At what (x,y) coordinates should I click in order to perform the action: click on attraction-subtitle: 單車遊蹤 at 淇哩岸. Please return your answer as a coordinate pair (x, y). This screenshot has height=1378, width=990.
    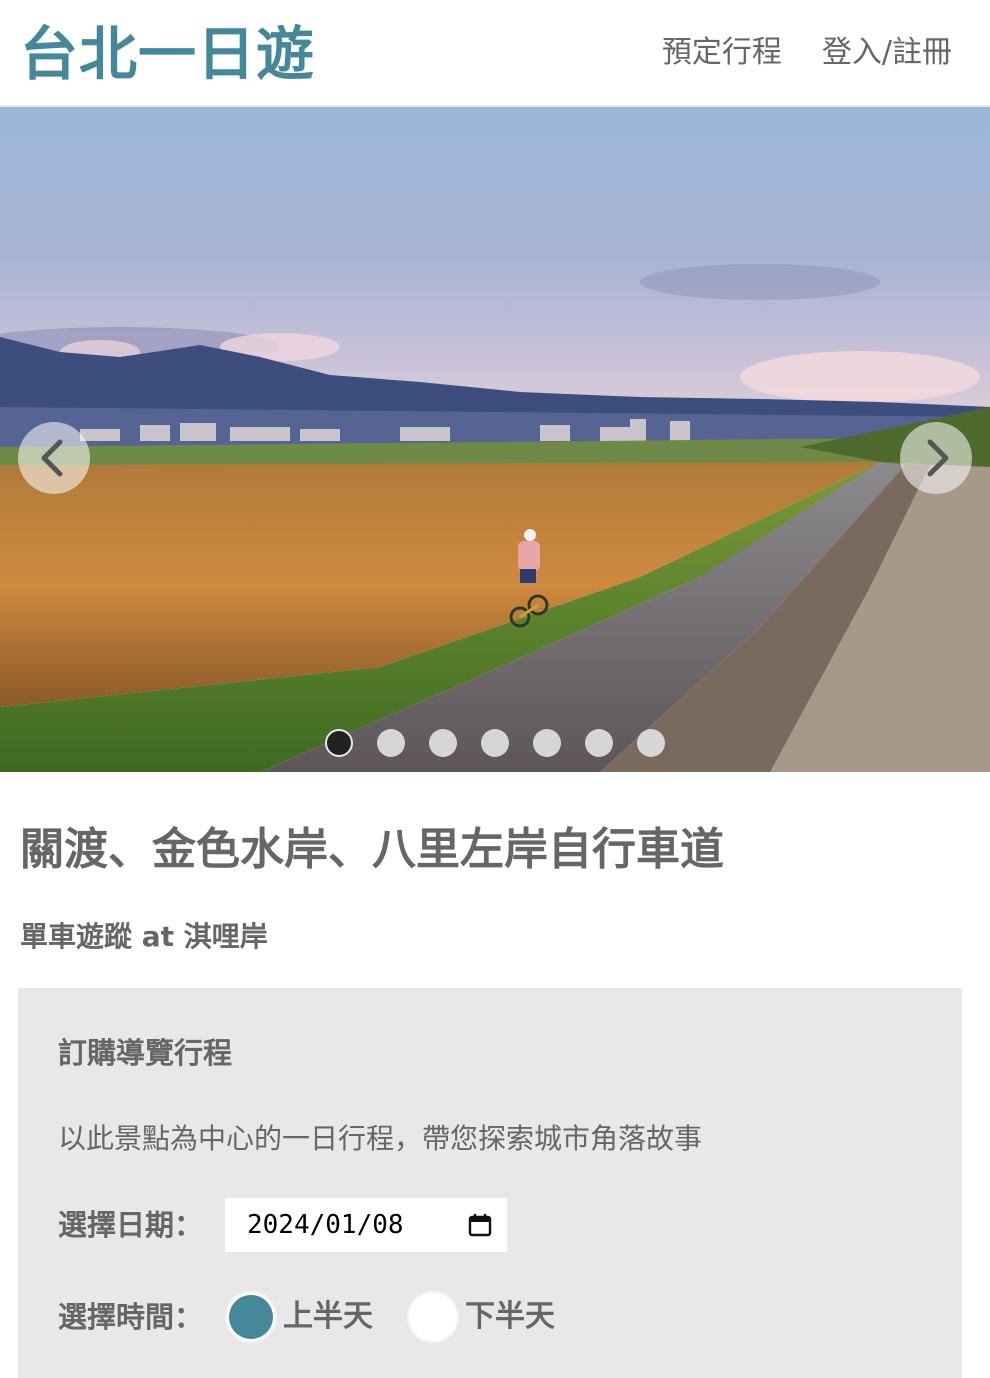
    Looking at the image, I should click on (144, 936).